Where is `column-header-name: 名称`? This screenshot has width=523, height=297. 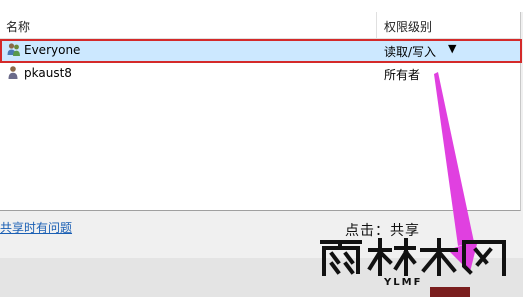 column-header-name: 名称 is located at coordinates (18, 26).